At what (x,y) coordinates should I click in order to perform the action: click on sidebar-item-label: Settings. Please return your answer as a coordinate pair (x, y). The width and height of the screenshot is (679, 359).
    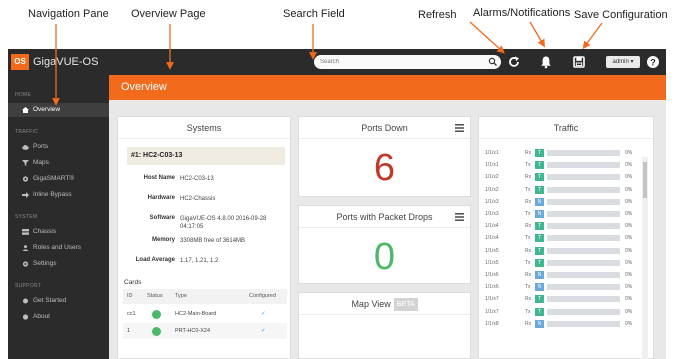
    Looking at the image, I should click on (45, 263).